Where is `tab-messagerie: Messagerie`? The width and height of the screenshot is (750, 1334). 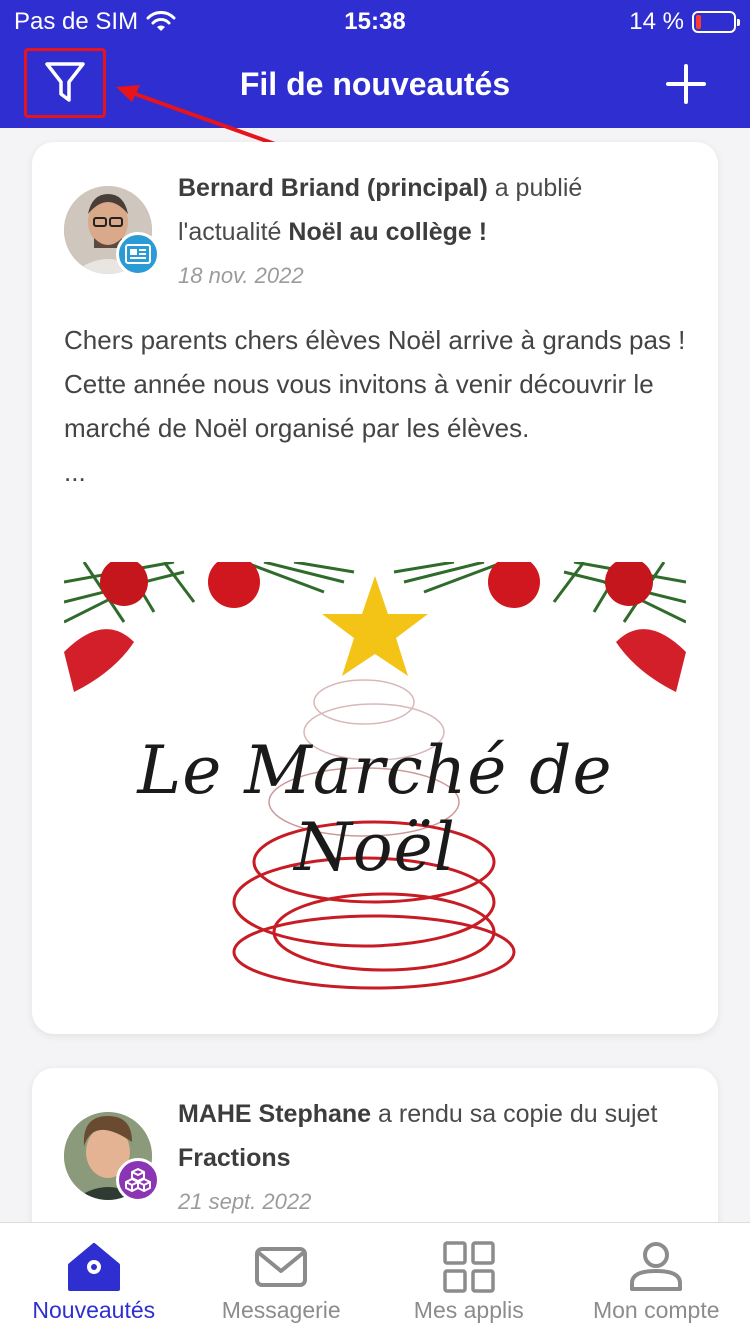 tab-messagerie: Messagerie is located at coordinates (282, 1278).